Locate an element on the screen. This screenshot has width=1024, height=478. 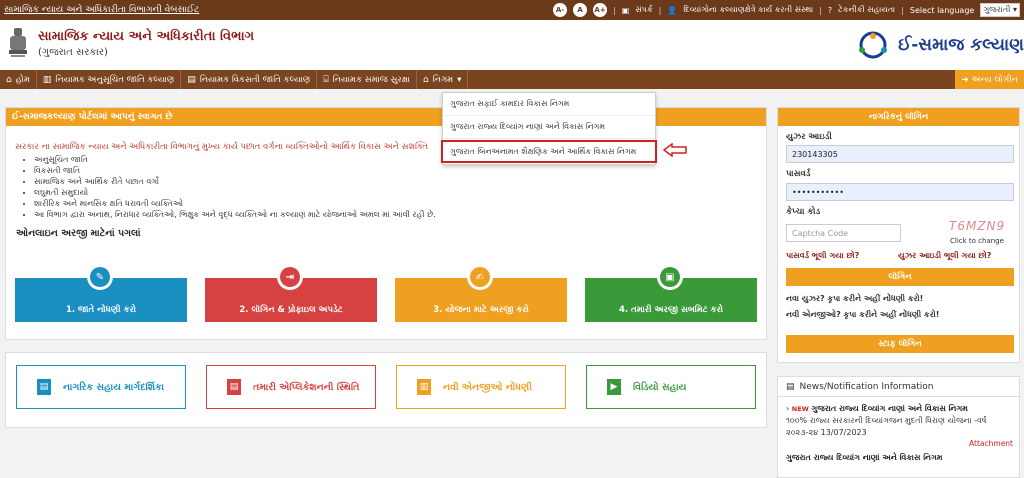
state-emblem-icon is located at coordinates (18, 42).